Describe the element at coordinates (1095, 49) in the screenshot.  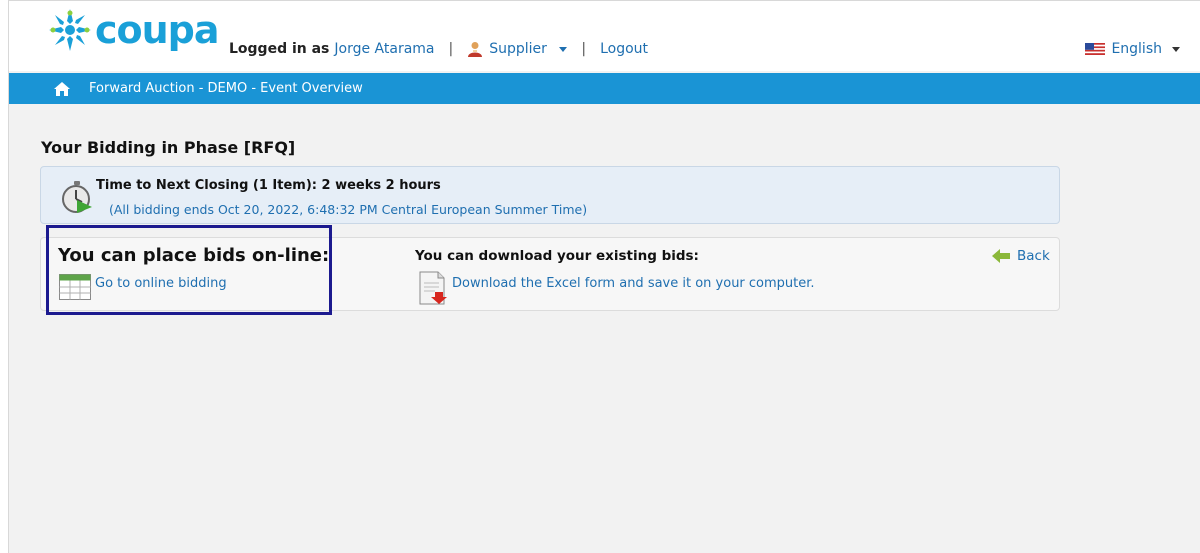
I see `us-flag-icon` at that location.